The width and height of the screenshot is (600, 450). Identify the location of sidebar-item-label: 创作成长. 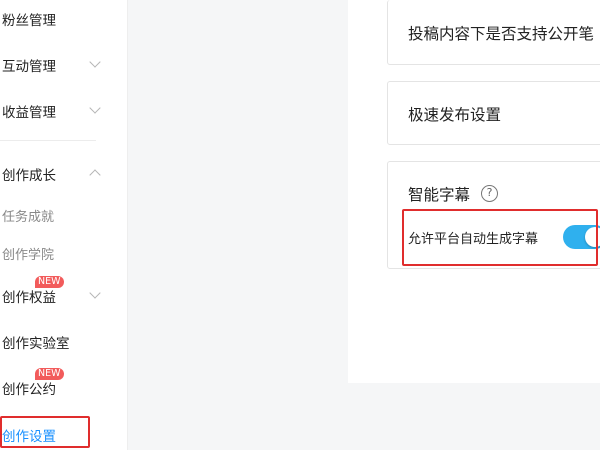
(29, 176).